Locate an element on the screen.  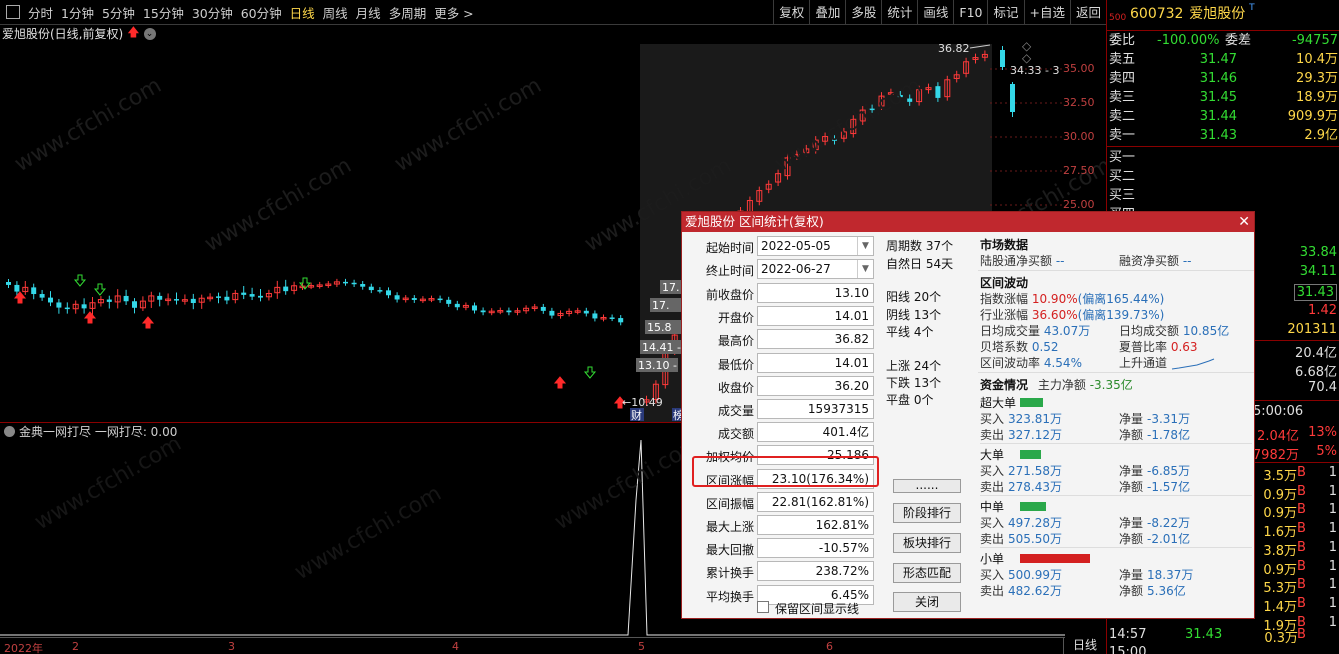
chevron-down-icon is located at coordinates (9, 431).